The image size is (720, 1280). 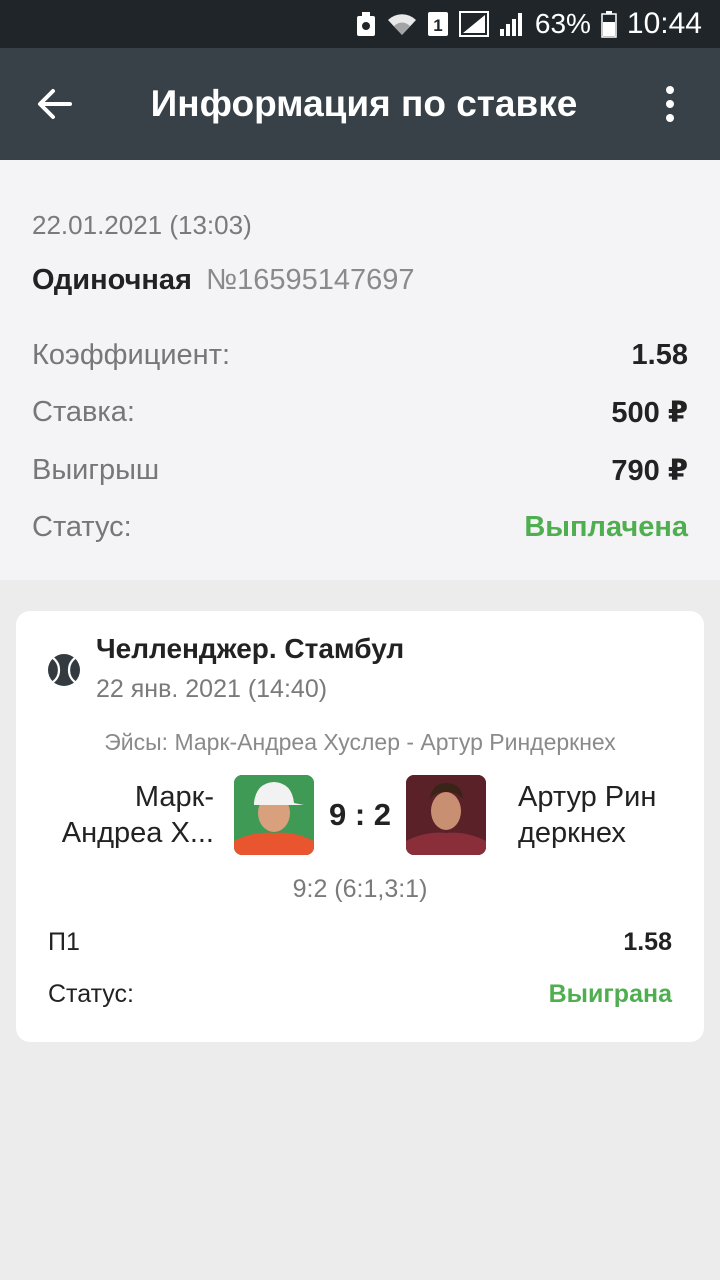 I want to click on team2-name: Артур Рин деркнех, so click(x=603, y=815).